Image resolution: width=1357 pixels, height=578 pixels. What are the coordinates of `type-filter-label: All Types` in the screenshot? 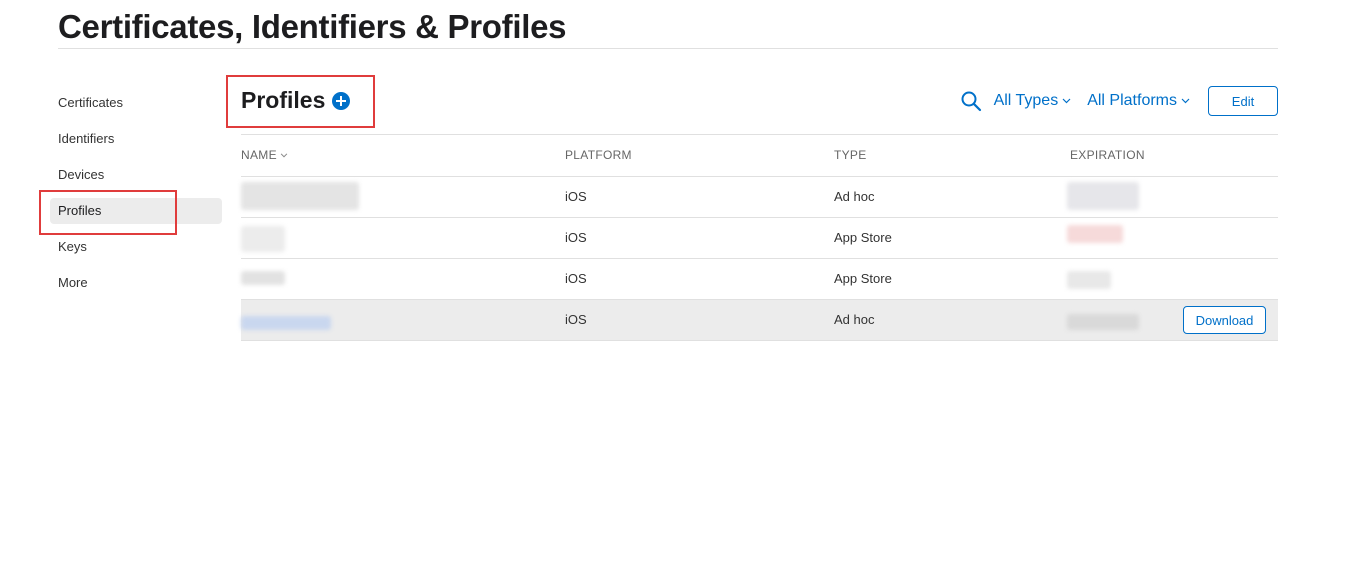 It's located at (1026, 100).